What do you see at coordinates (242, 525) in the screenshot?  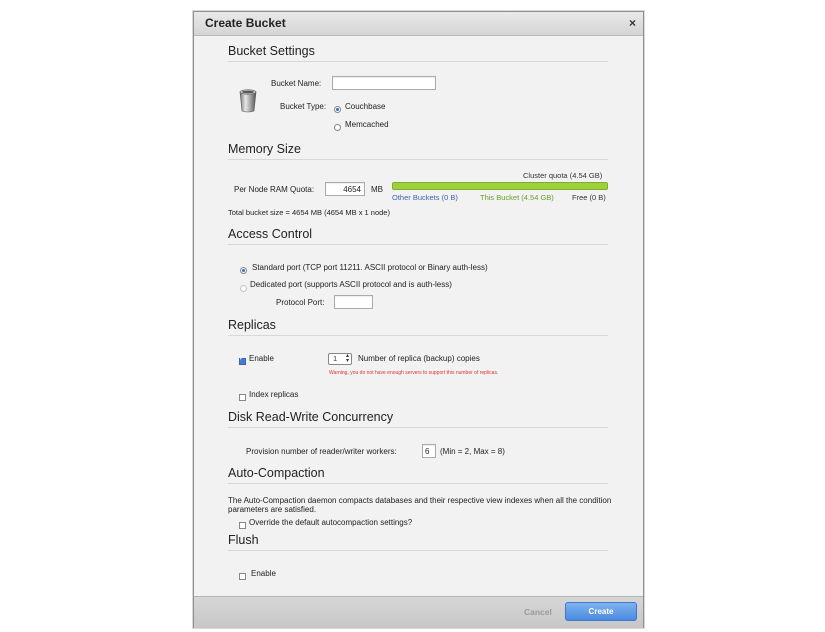 I see `override-autocompaction-checkbox` at bounding box center [242, 525].